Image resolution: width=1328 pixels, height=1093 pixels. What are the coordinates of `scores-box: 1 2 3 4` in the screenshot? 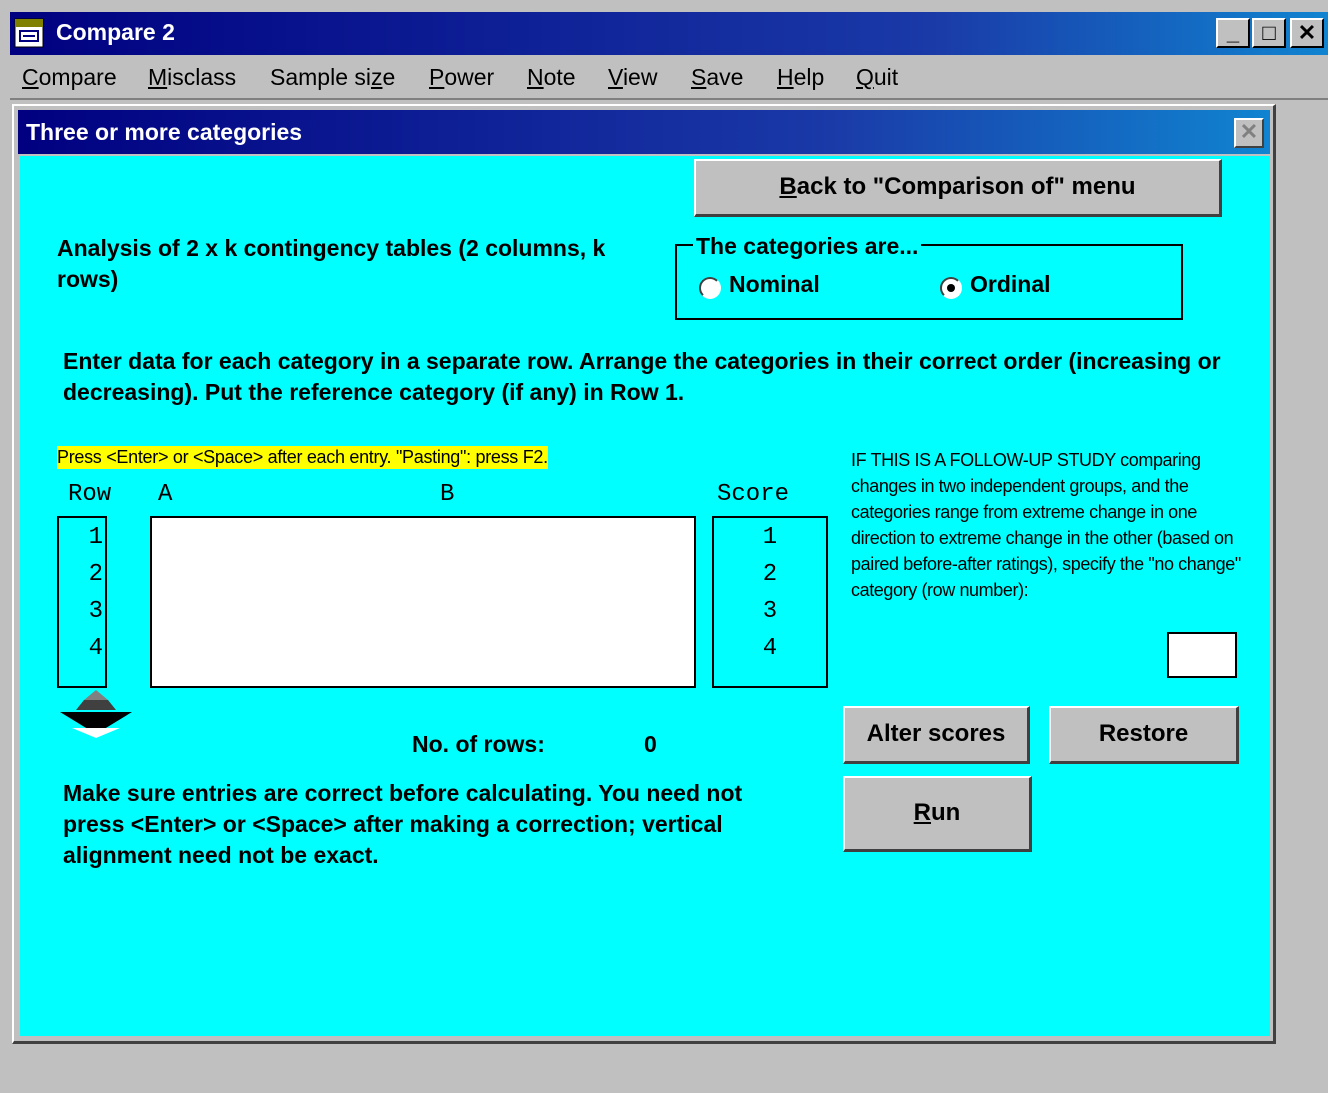 It's located at (770, 602).